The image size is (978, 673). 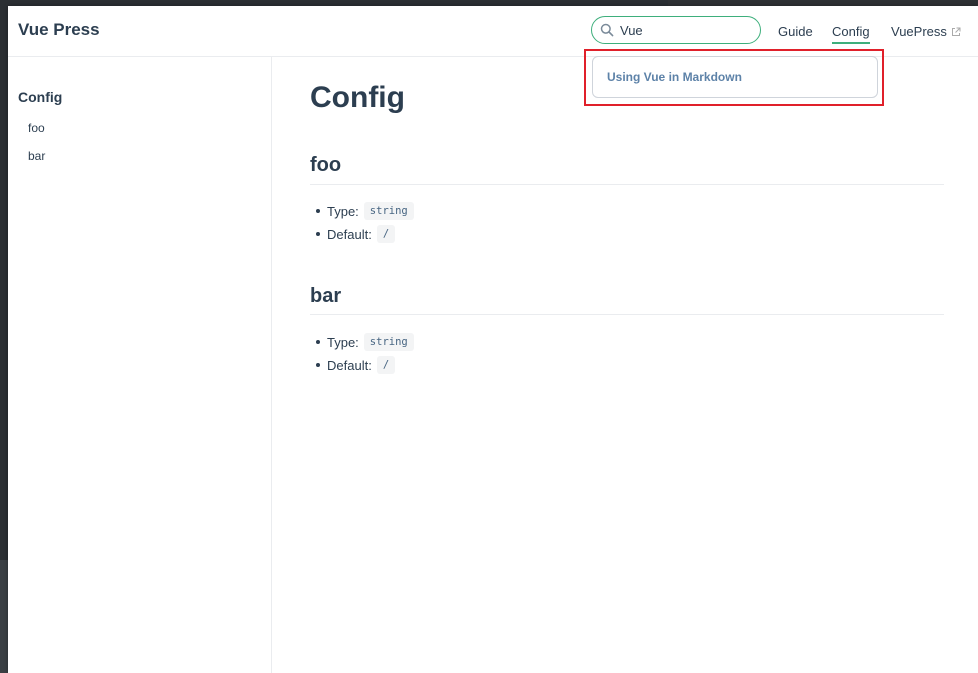 I want to click on sidebar-item-bar: bar, so click(x=36, y=156).